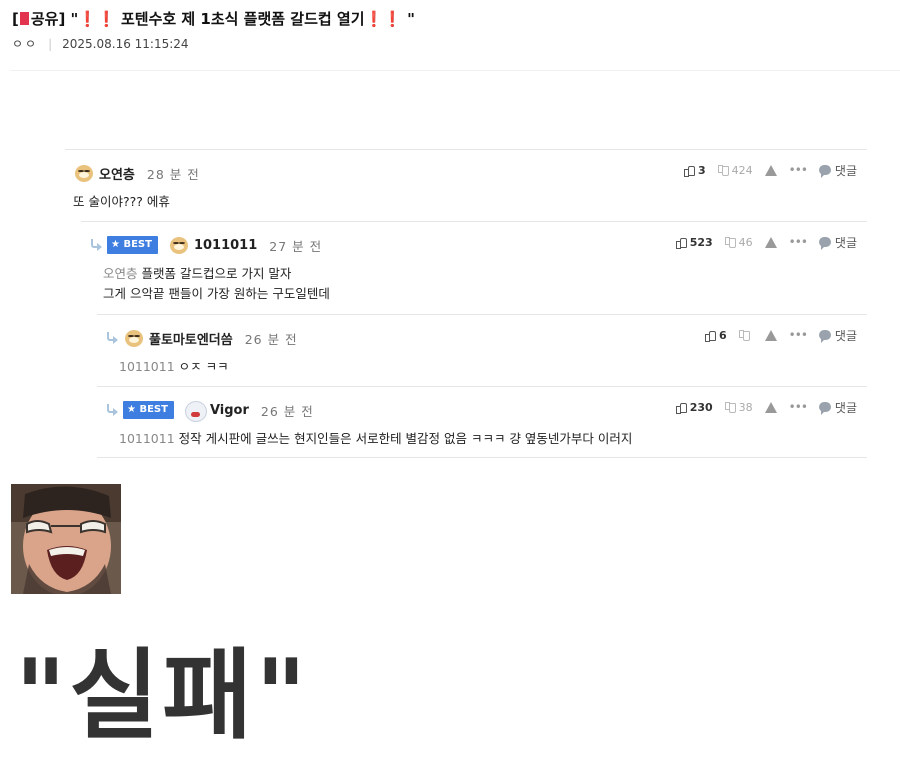 The height and width of the screenshot is (773, 900). I want to click on laughing-face-image, so click(66, 539).